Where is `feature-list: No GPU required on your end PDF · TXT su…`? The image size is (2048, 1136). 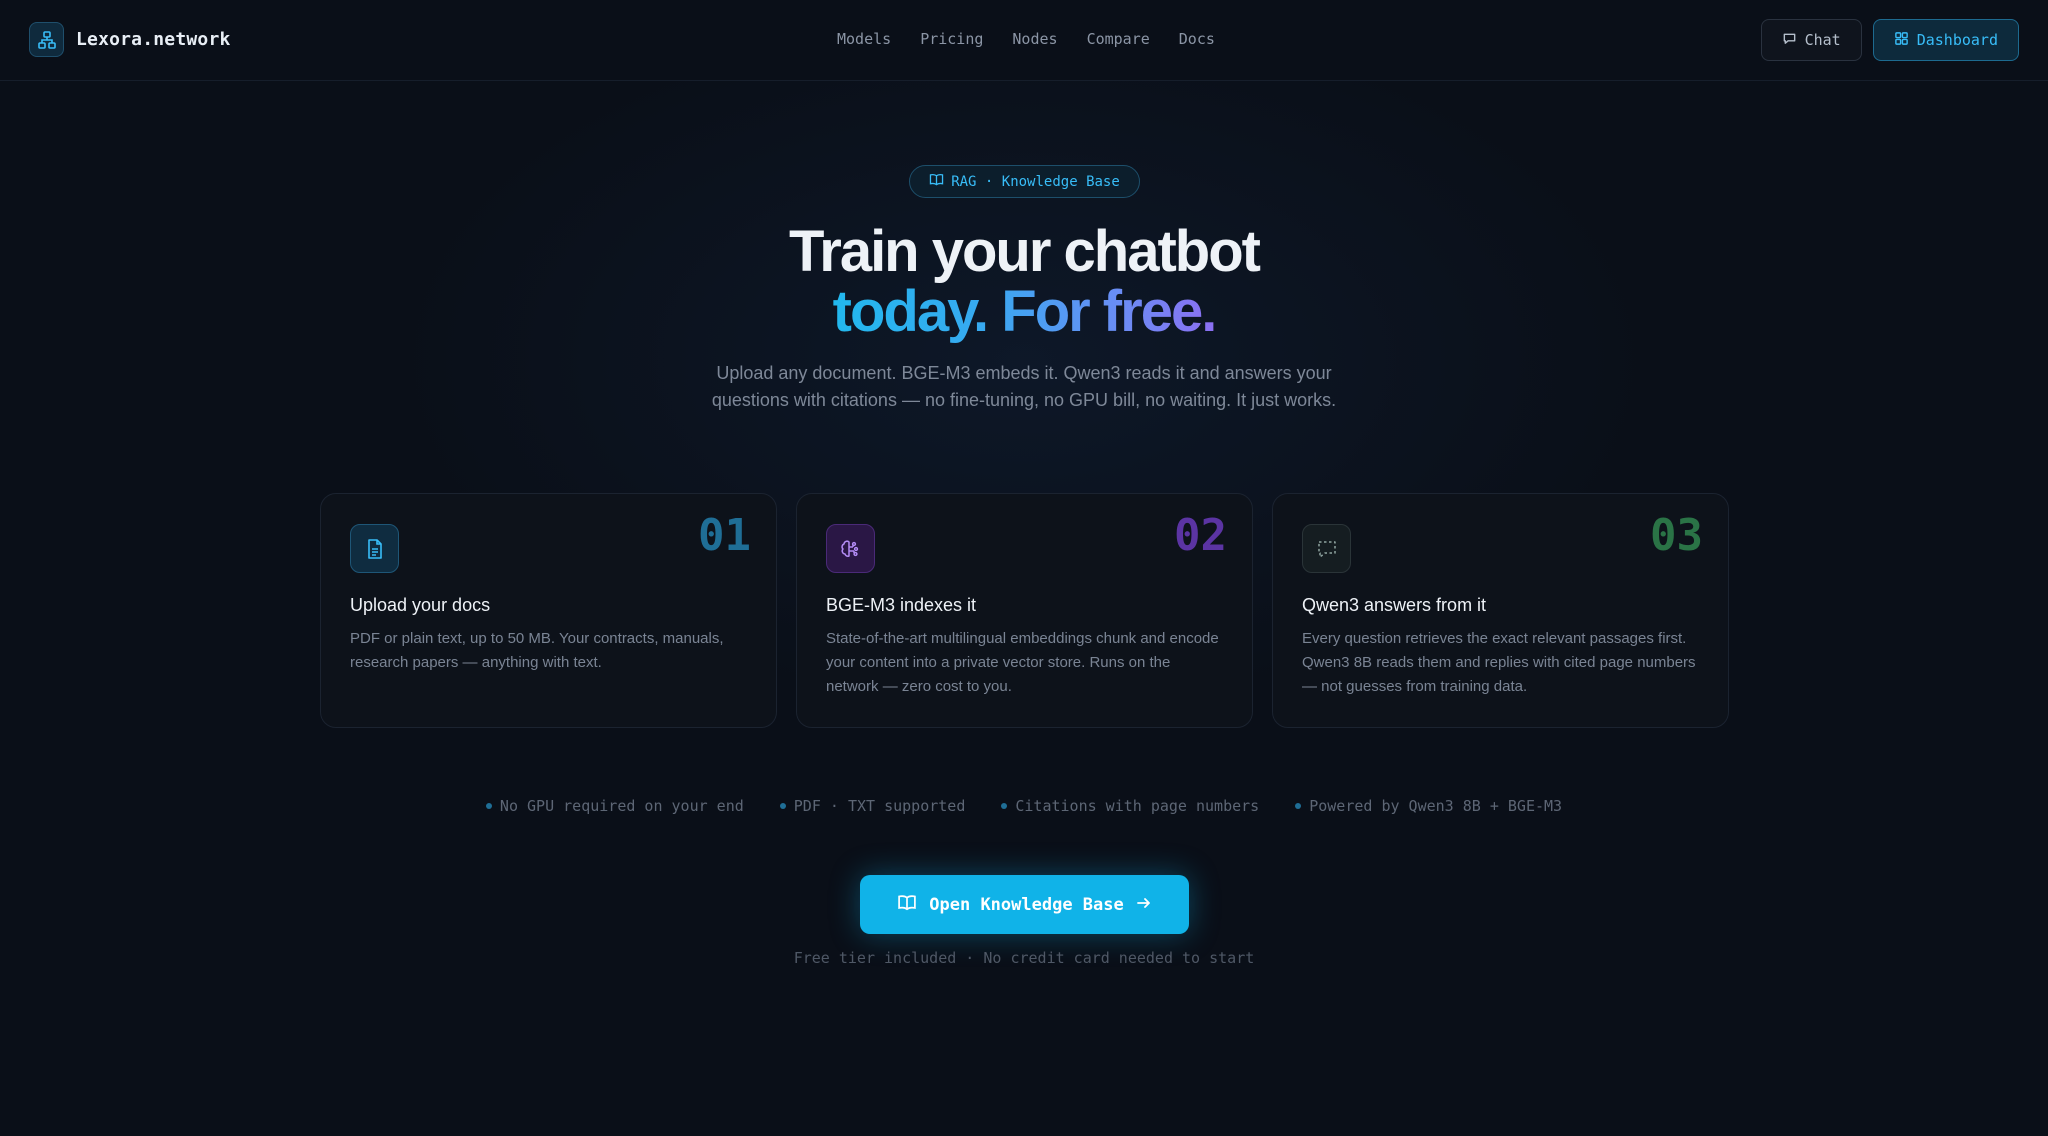 feature-list: No GPU required on your end PDF · TXT su… is located at coordinates (1024, 806).